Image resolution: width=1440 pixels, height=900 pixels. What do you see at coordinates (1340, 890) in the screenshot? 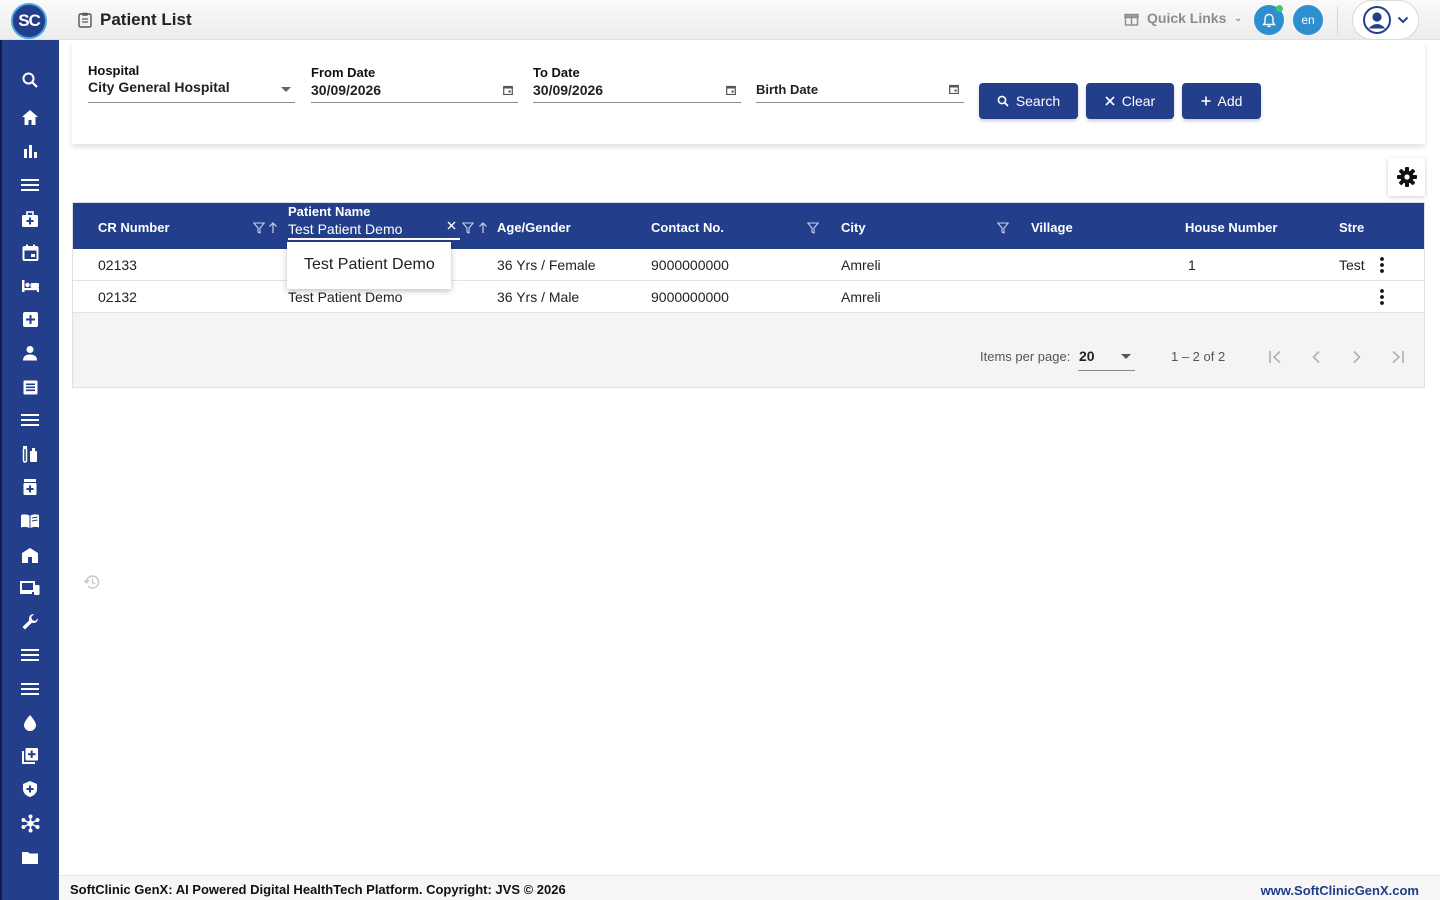
I see `footer-website-link: www.SoftClinicGenX.com` at bounding box center [1340, 890].